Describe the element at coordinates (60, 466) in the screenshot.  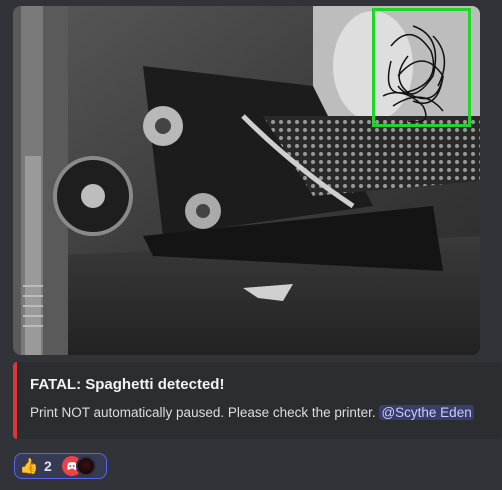
I see `reaction-thumbs-up: 👍 2` at that location.